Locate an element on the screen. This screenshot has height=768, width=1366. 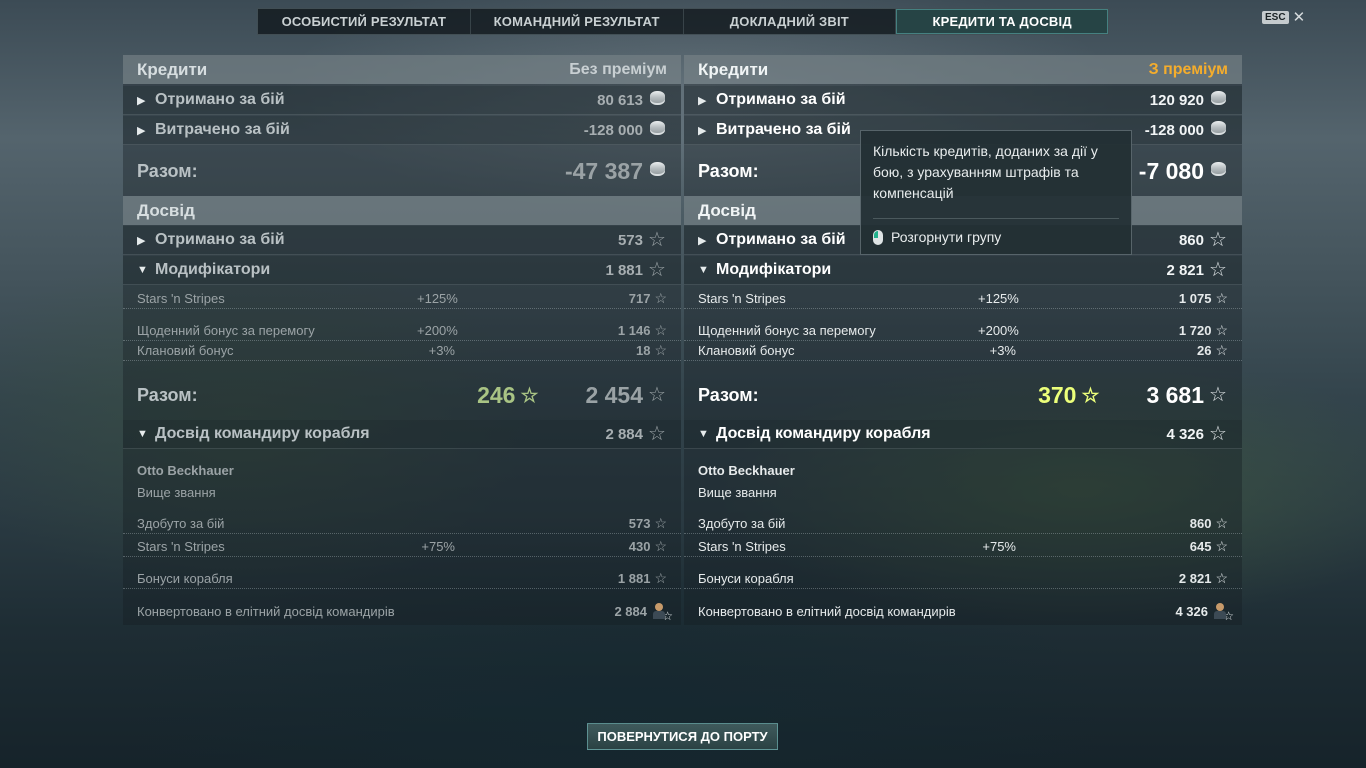
modifiers-row: ▼ Модифікатори 1 881 ☆ is located at coordinates (402, 270).